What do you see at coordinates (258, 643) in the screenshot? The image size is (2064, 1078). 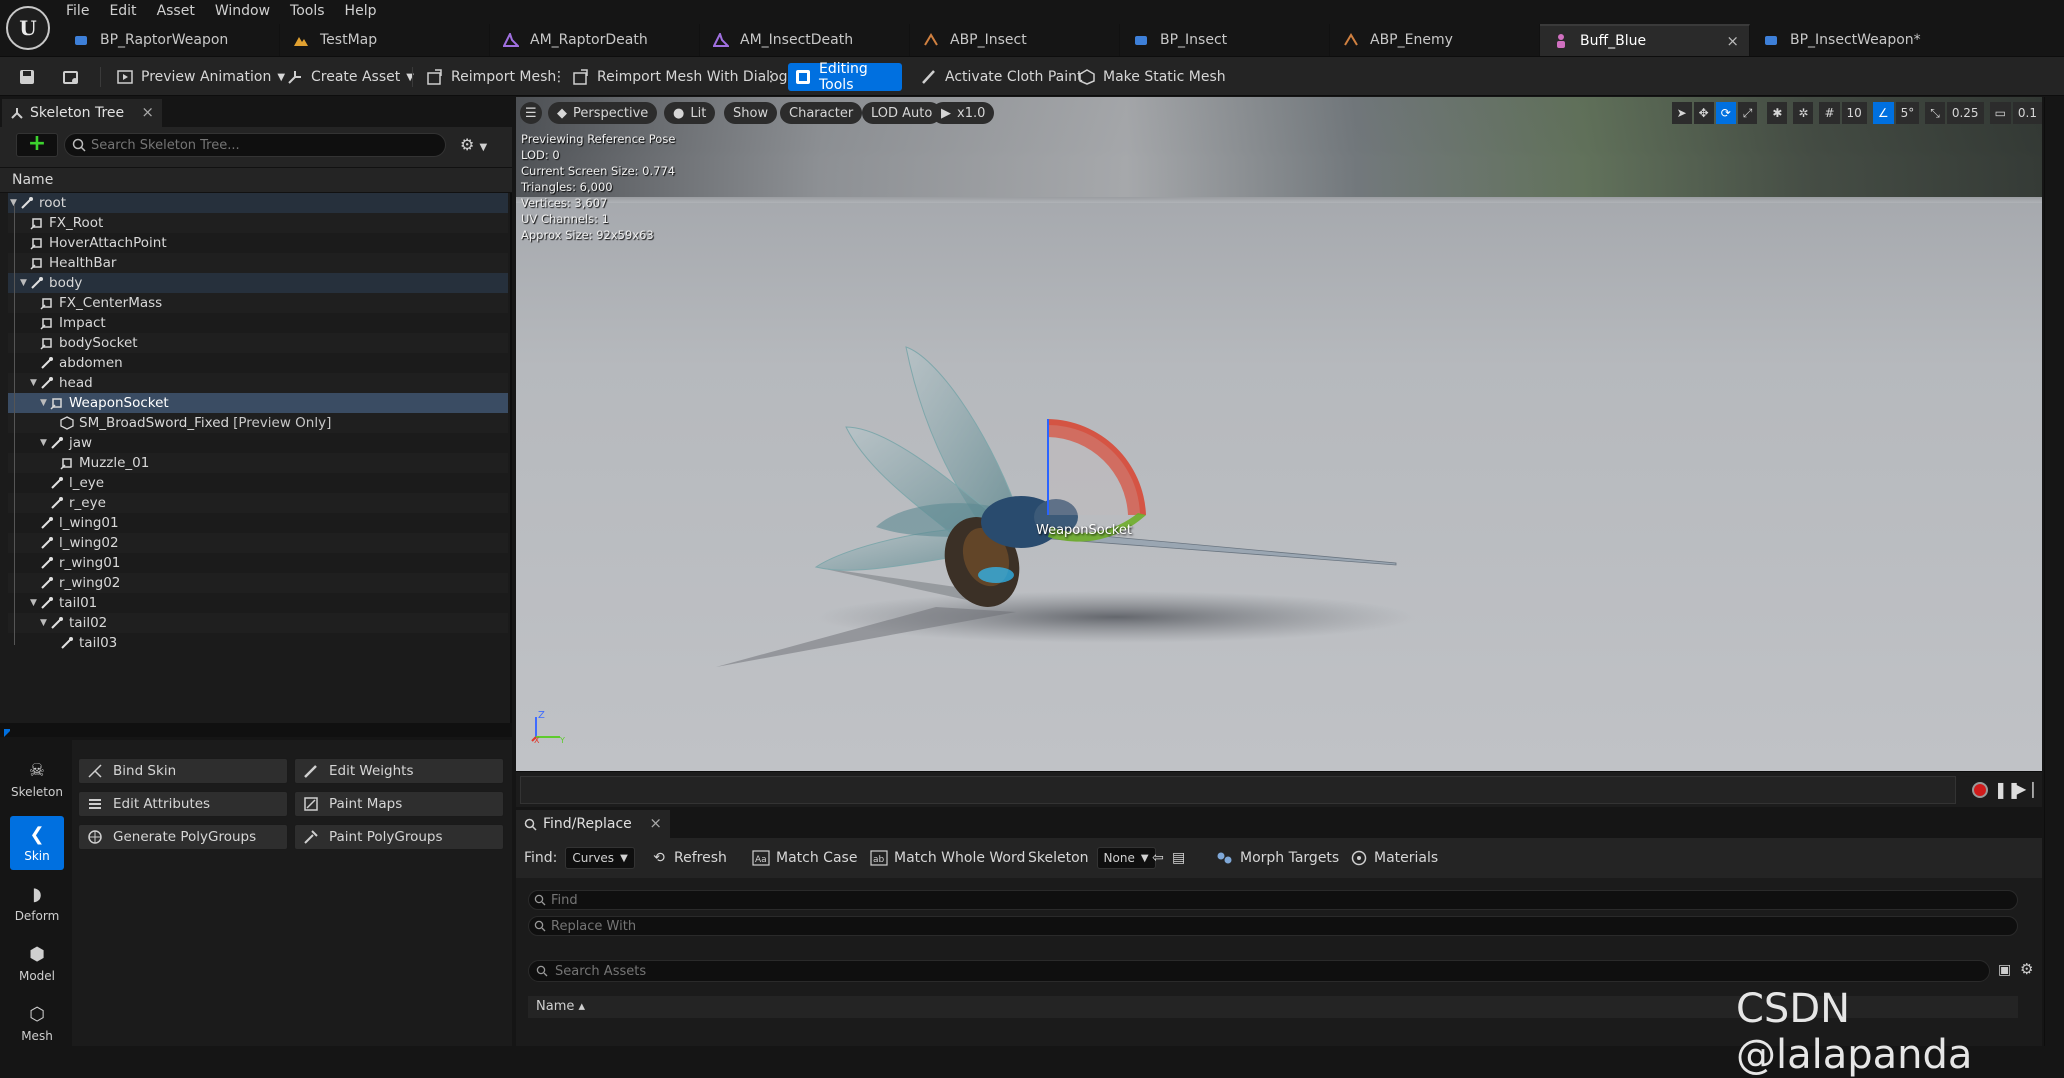 I see `tree-row-tail03: tail03` at bounding box center [258, 643].